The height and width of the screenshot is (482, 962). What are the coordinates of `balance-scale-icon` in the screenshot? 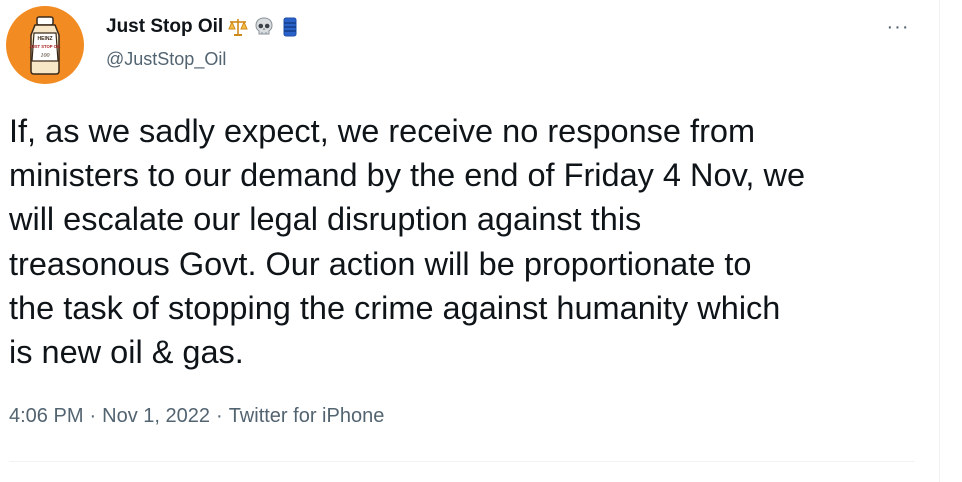 It's located at (238, 27).